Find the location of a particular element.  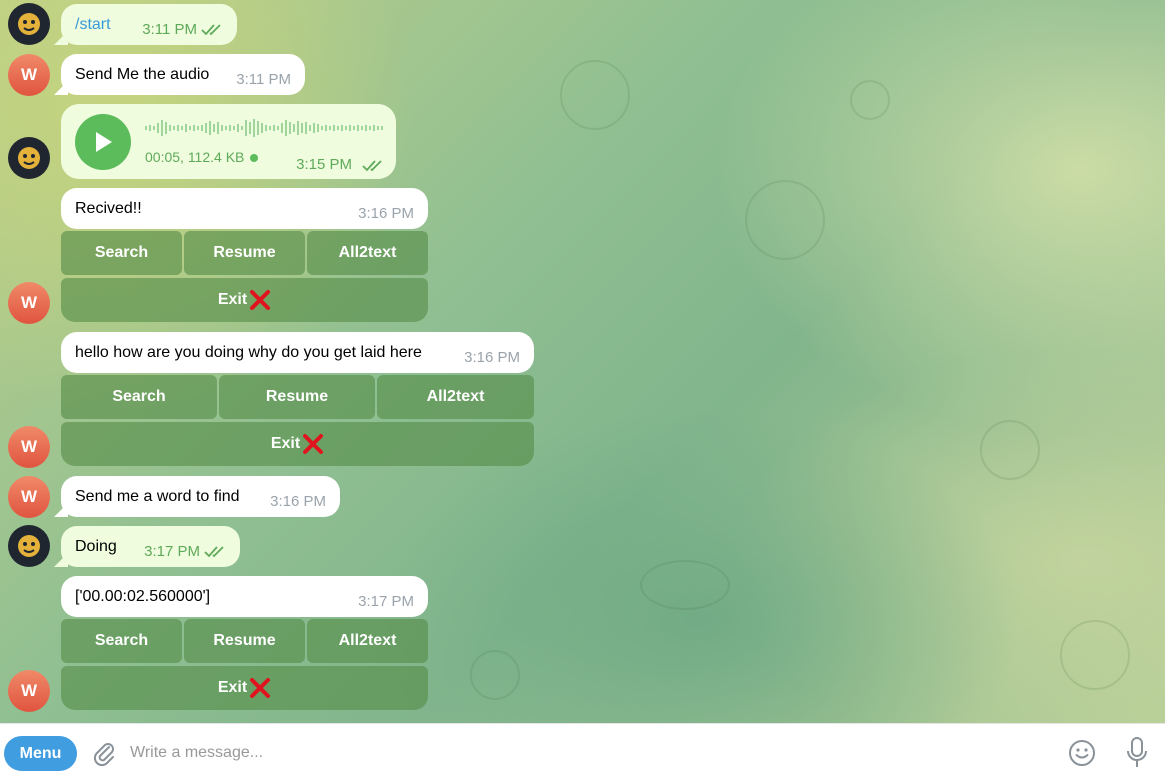

message-bubble: Send Me the audio 3:11 PM is located at coordinates (183, 74).